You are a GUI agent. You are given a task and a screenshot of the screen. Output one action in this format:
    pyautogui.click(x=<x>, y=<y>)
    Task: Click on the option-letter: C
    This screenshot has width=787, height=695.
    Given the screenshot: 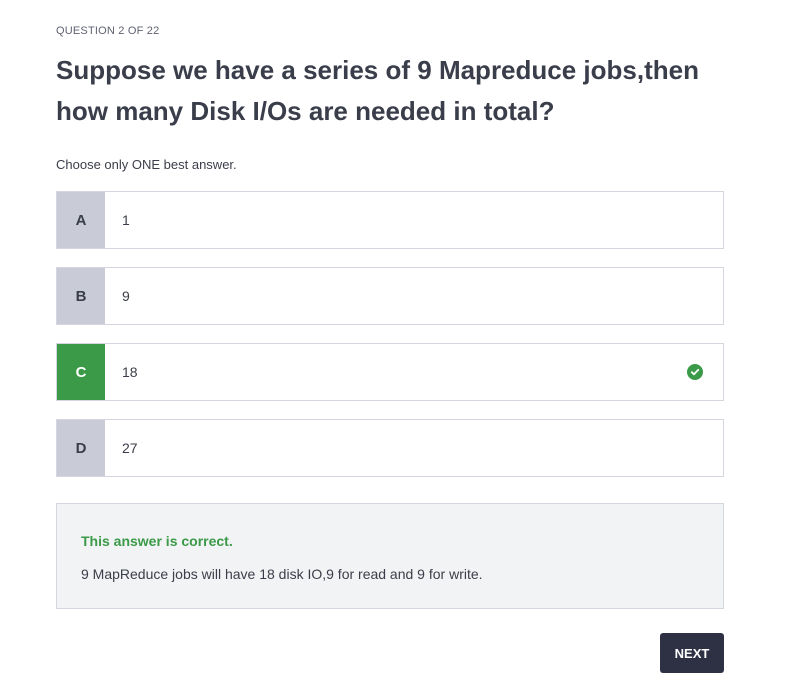 What is the action you would take?
    pyautogui.click(x=81, y=372)
    